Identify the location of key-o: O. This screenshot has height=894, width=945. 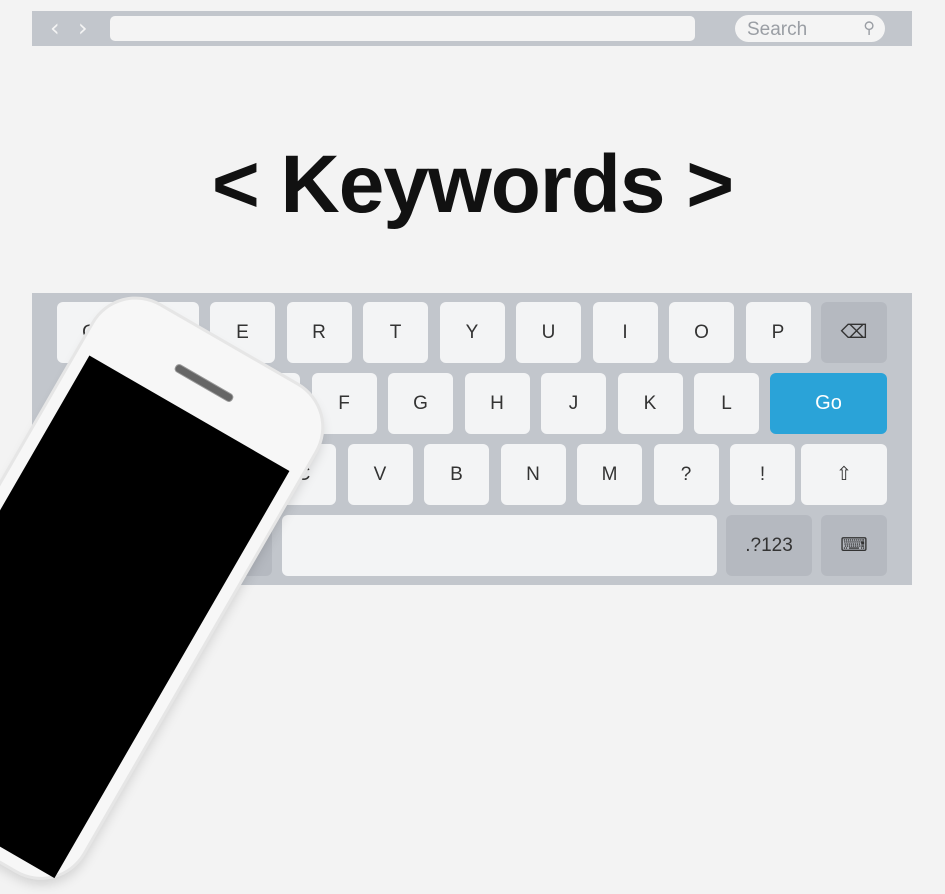
(701, 332).